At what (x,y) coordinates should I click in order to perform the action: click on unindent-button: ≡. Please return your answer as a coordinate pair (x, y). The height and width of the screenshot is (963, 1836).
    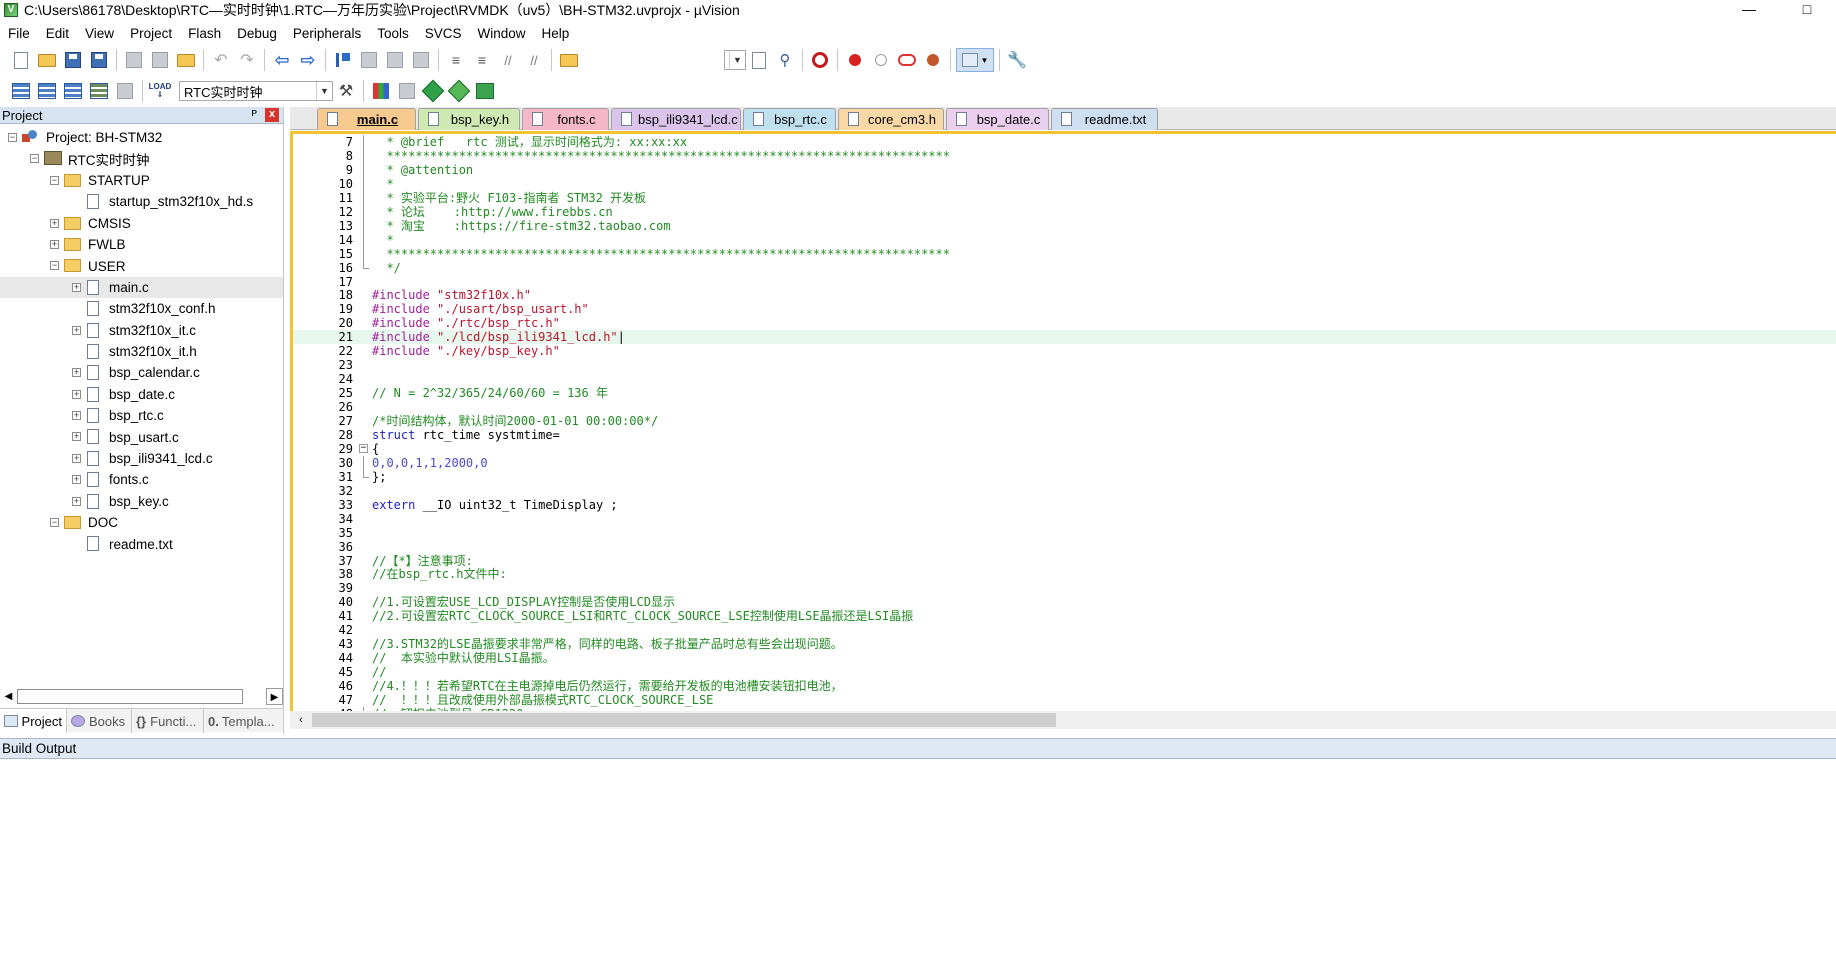
    Looking at the image, I should click on (482, 60).